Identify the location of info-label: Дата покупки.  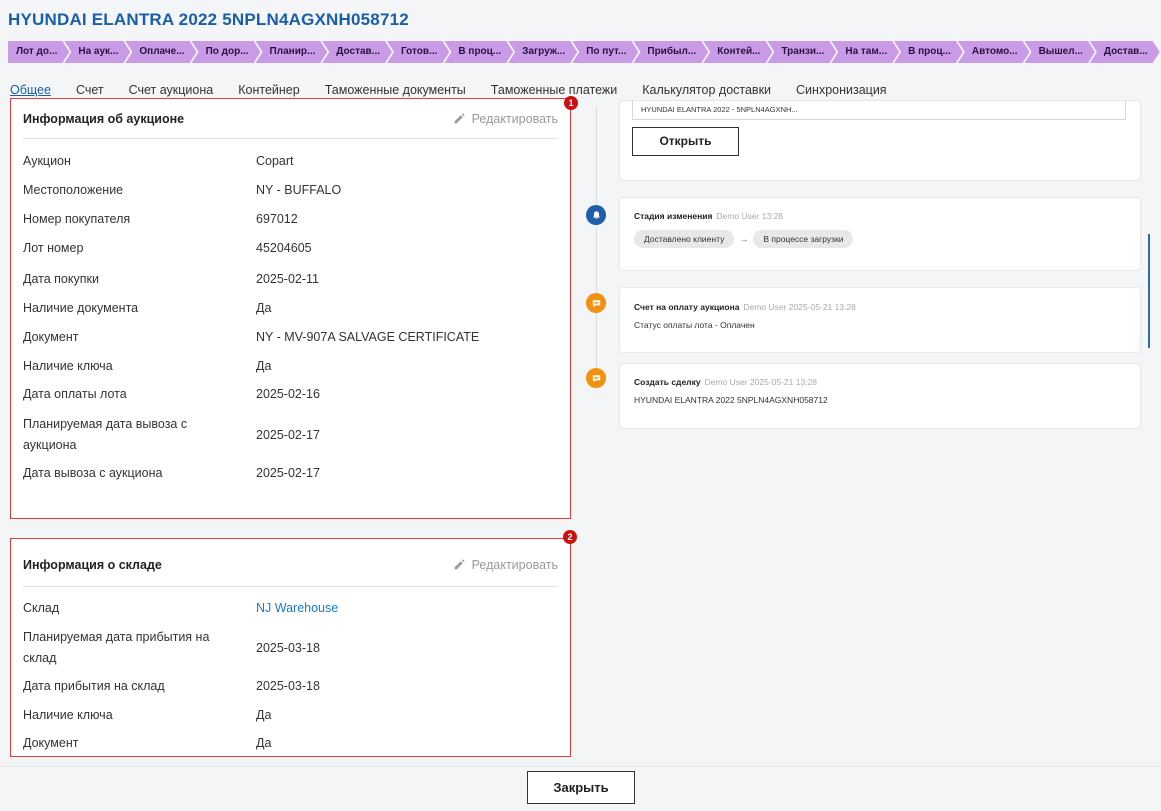
(61, 279).